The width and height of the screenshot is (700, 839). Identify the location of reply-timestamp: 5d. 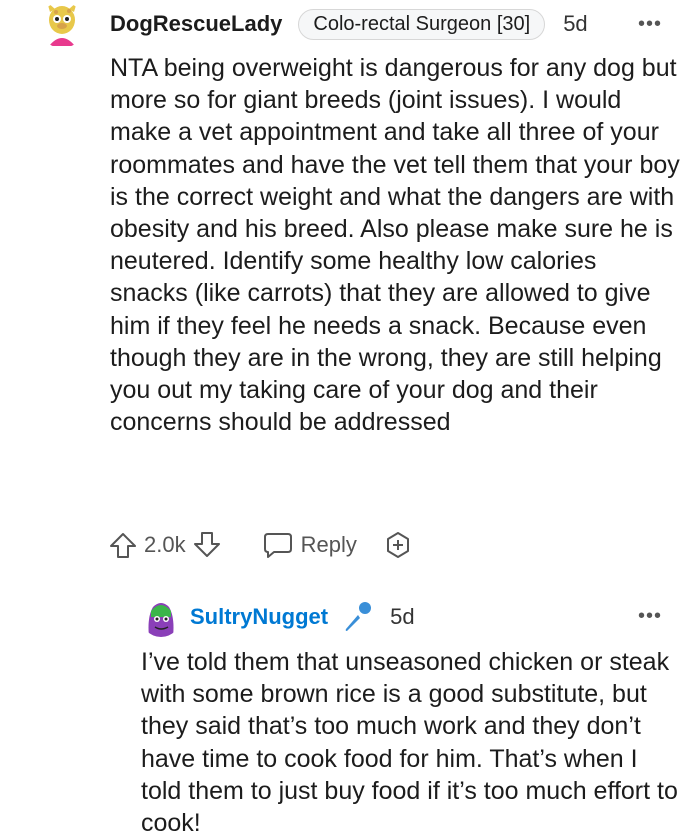
(402, 616).